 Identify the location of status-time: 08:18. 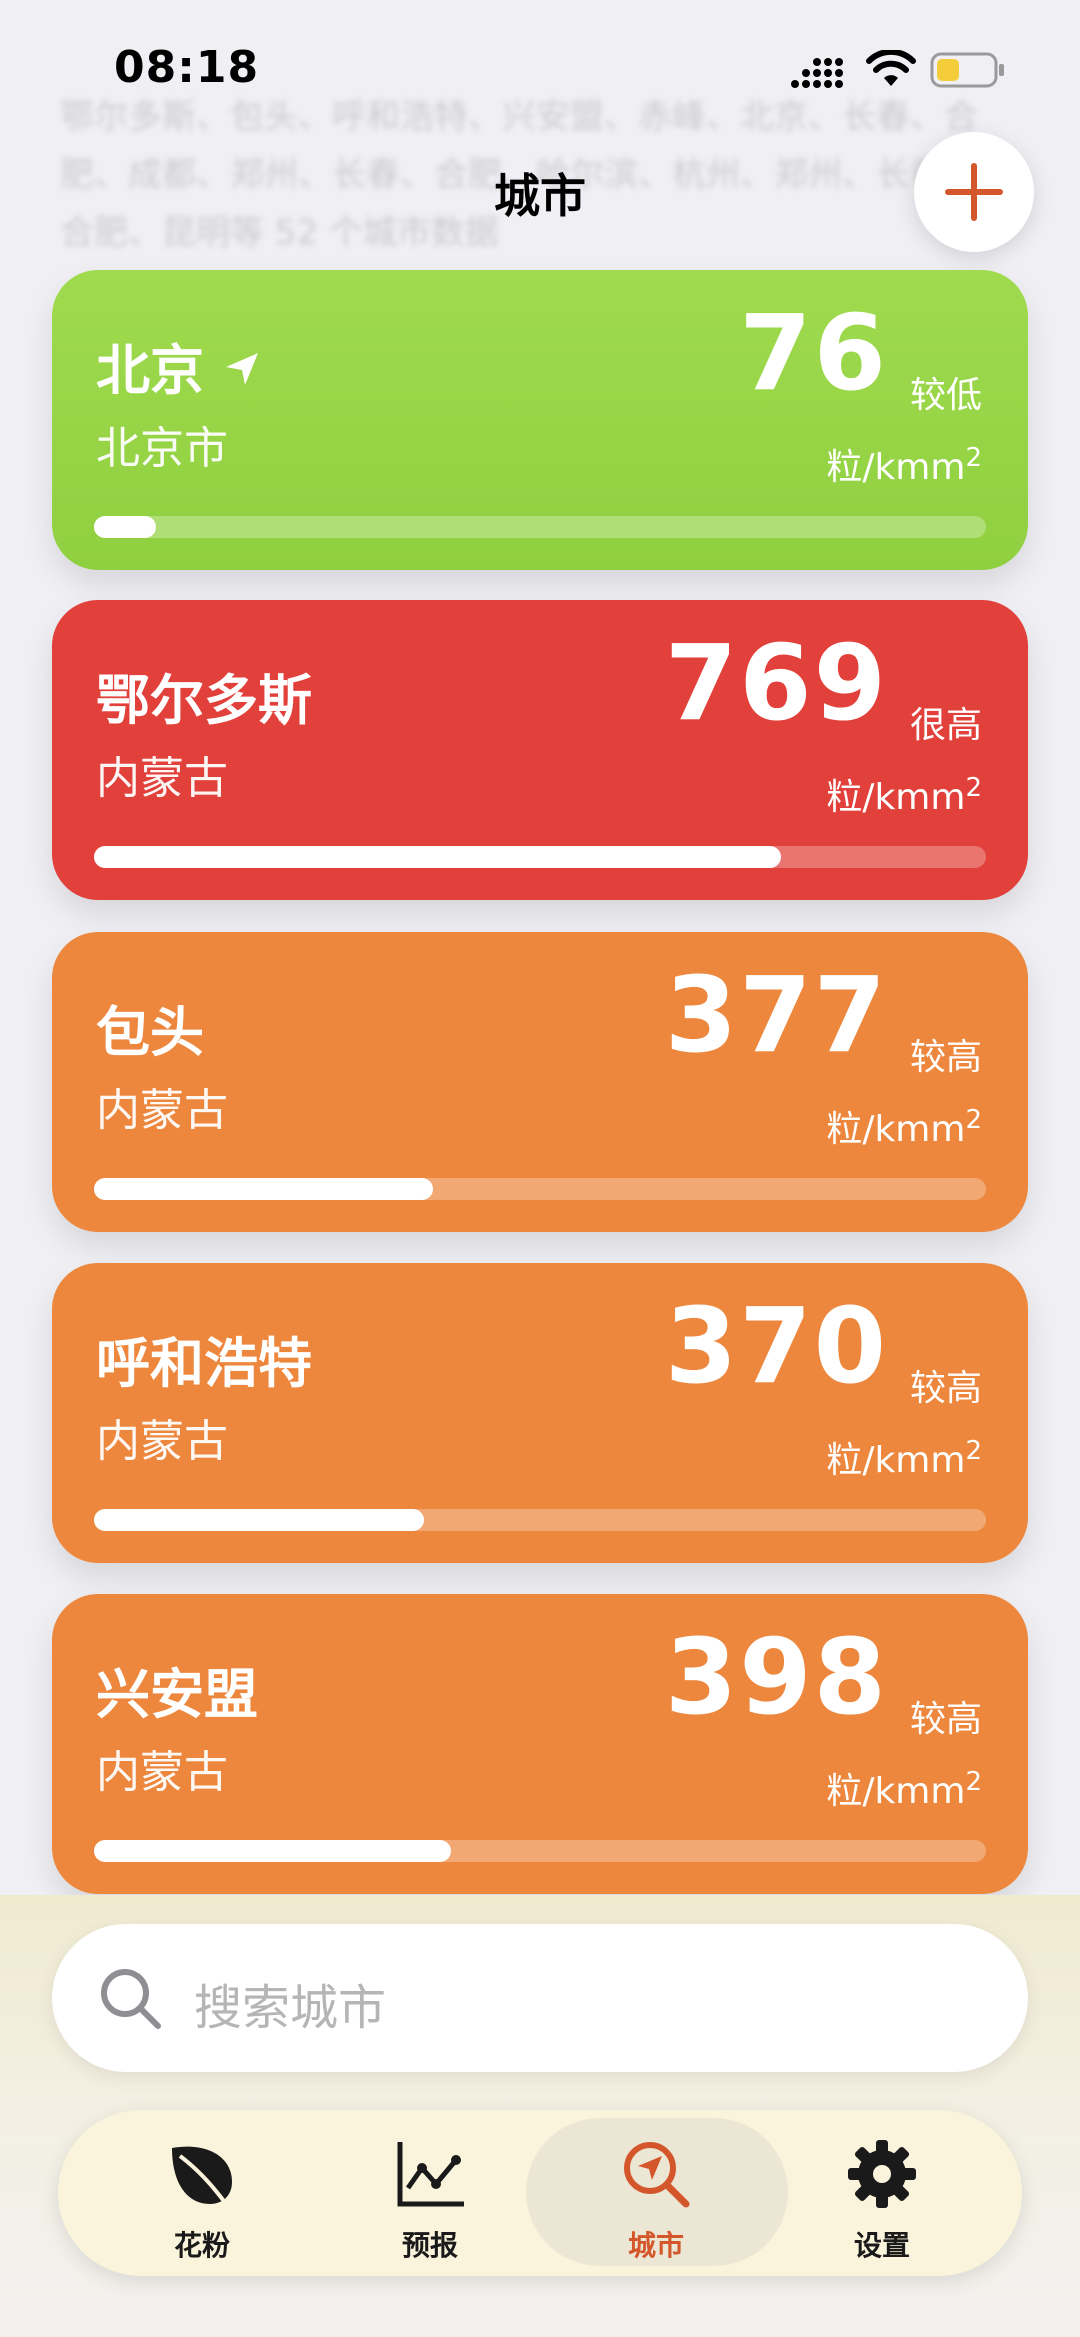
(187, 67).